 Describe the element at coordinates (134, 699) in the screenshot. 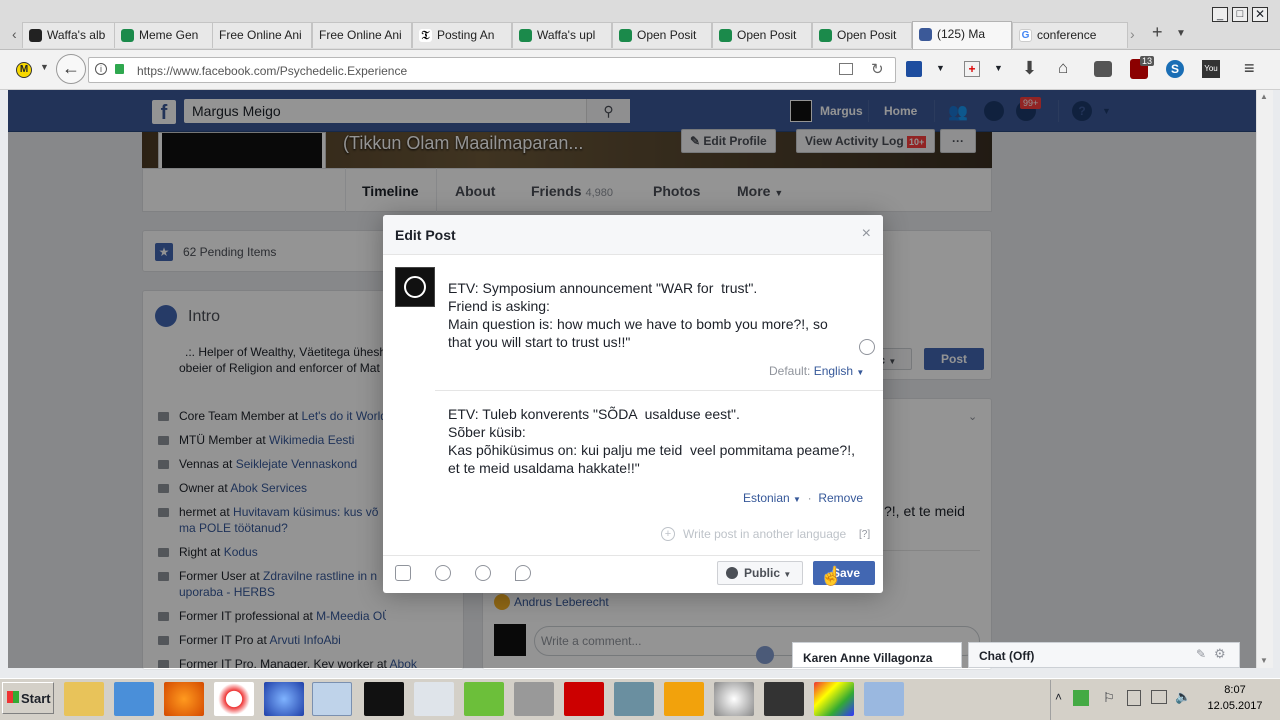

I see `media-player-icon` at that location.